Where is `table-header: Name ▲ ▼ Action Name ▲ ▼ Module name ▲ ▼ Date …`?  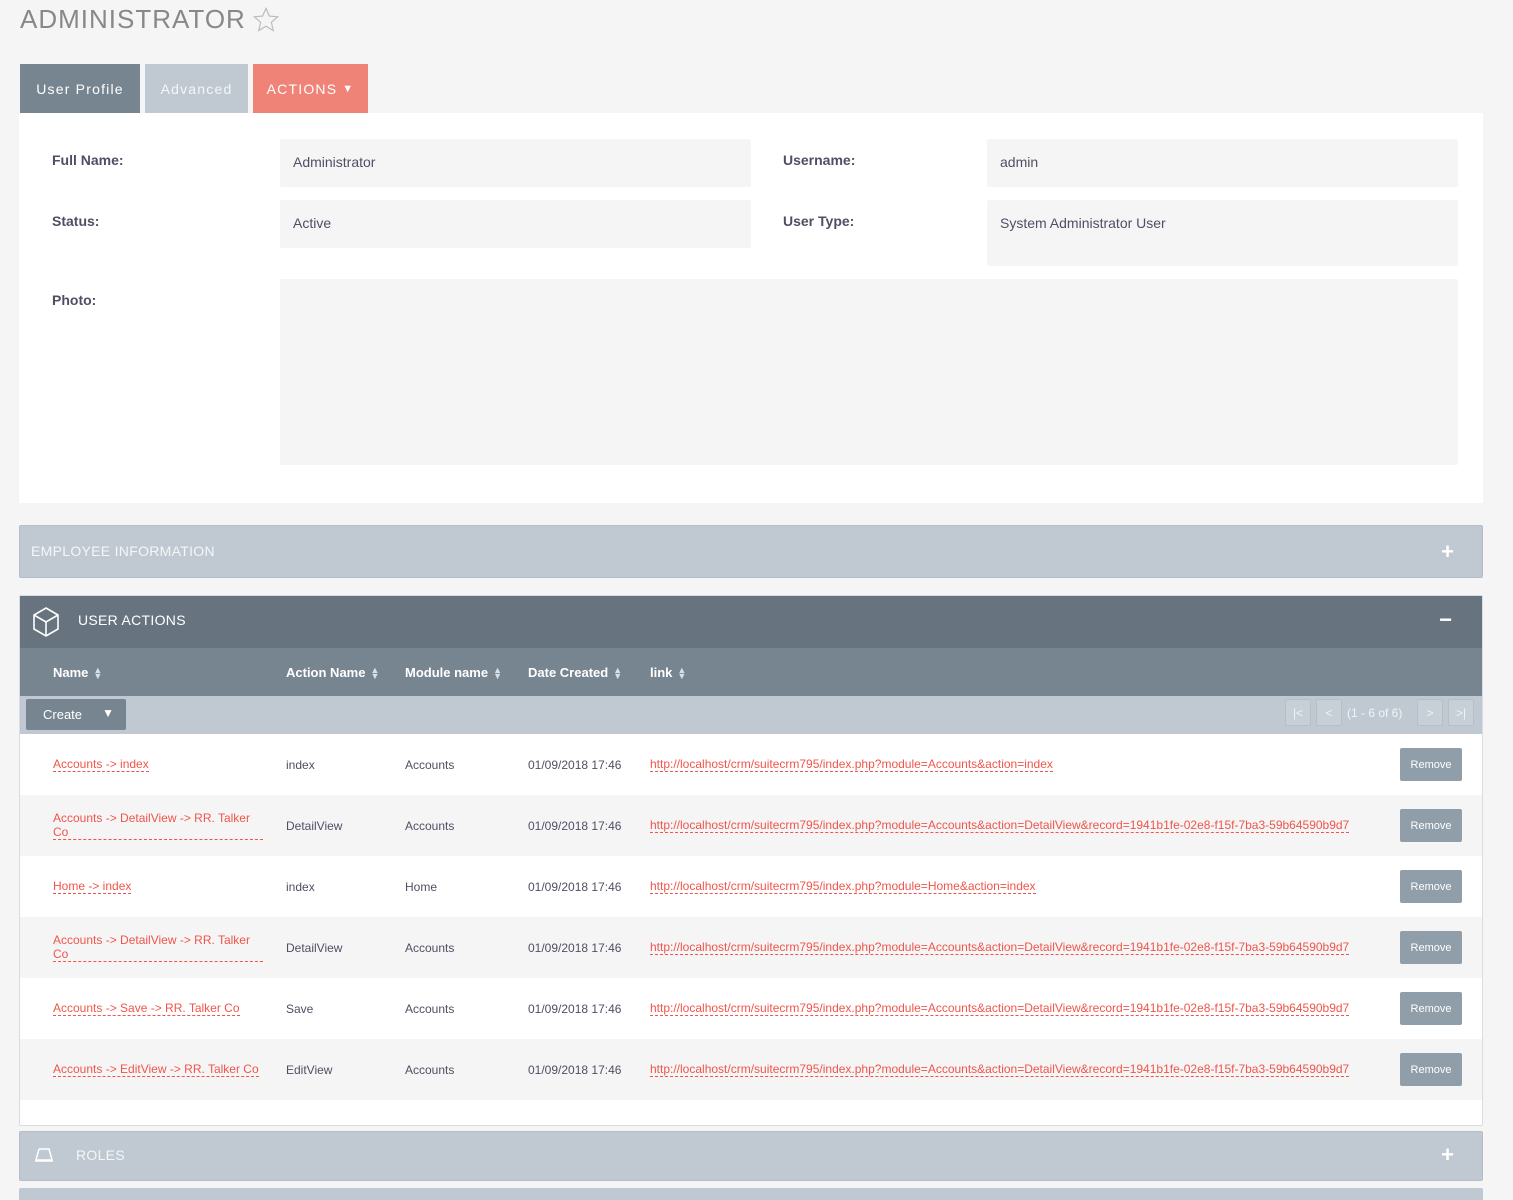 table-header: Name ▲ ▼ Action Name ▲ ▼ Module name ▲ ▼ Date … is located at coordinates (751, 672).